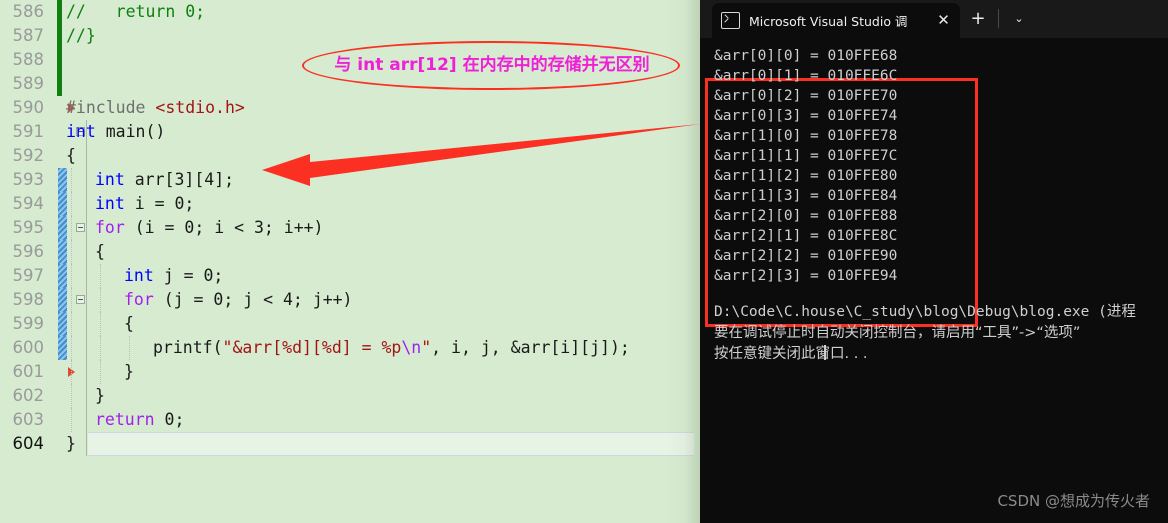 The width and height of the screenshot is (1168, 523). I want to click on line-number: 602, so click(28, 395).